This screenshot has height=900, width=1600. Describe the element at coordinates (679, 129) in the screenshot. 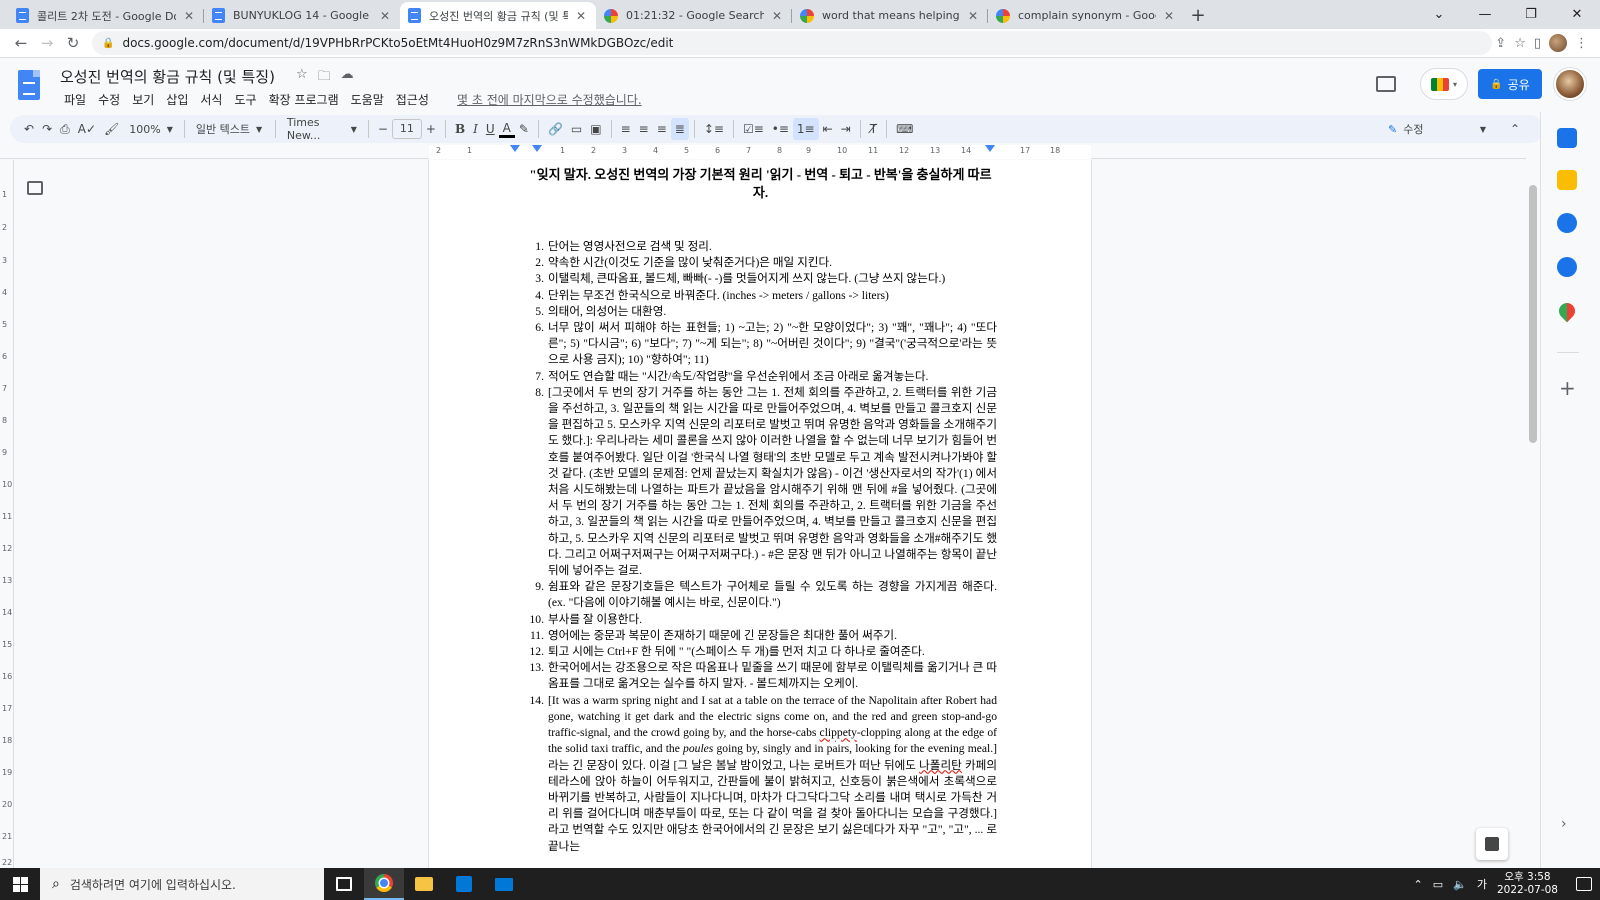

I see `align-justify-icon: ≣` at that location.